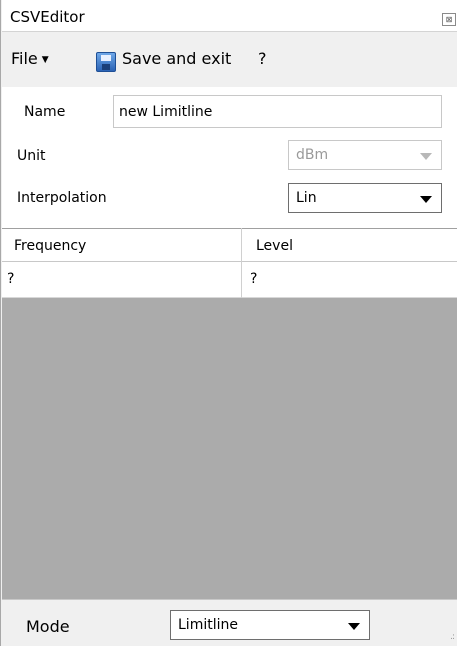  What do you see at coordinates (45, 112) in the screenshot?
I see `name-label: Name` at bounding box center [45, 112].